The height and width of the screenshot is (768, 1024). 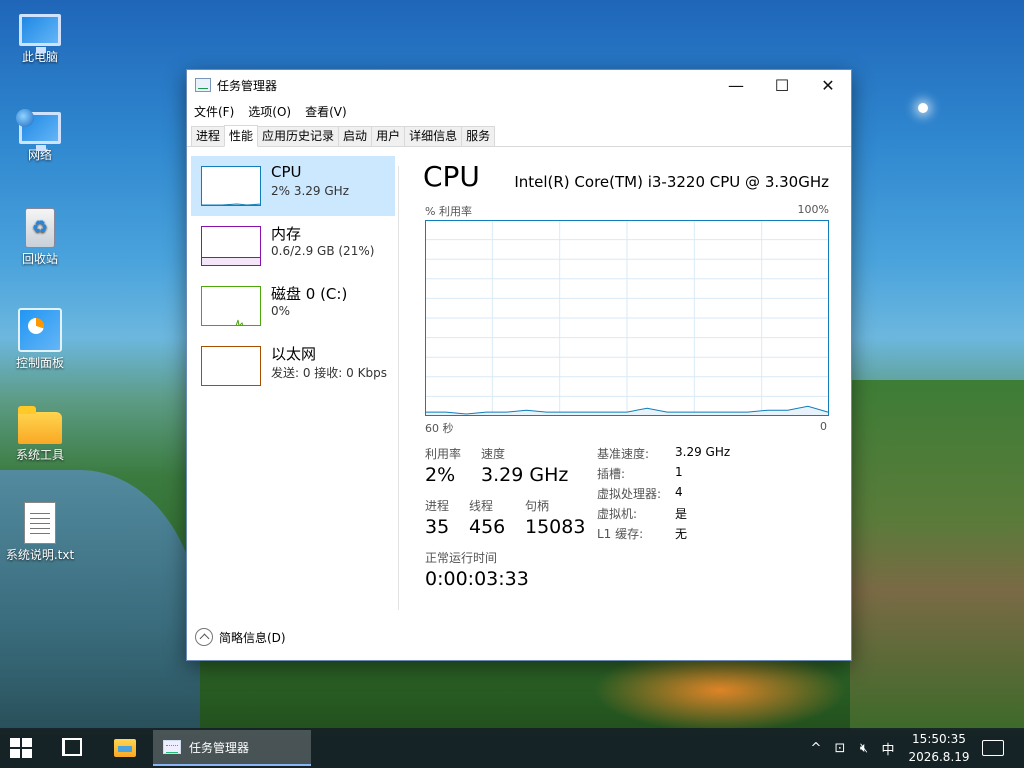 I want to click on desktop-icon-label: 系统说明.txt, so click(x=40, y=555).